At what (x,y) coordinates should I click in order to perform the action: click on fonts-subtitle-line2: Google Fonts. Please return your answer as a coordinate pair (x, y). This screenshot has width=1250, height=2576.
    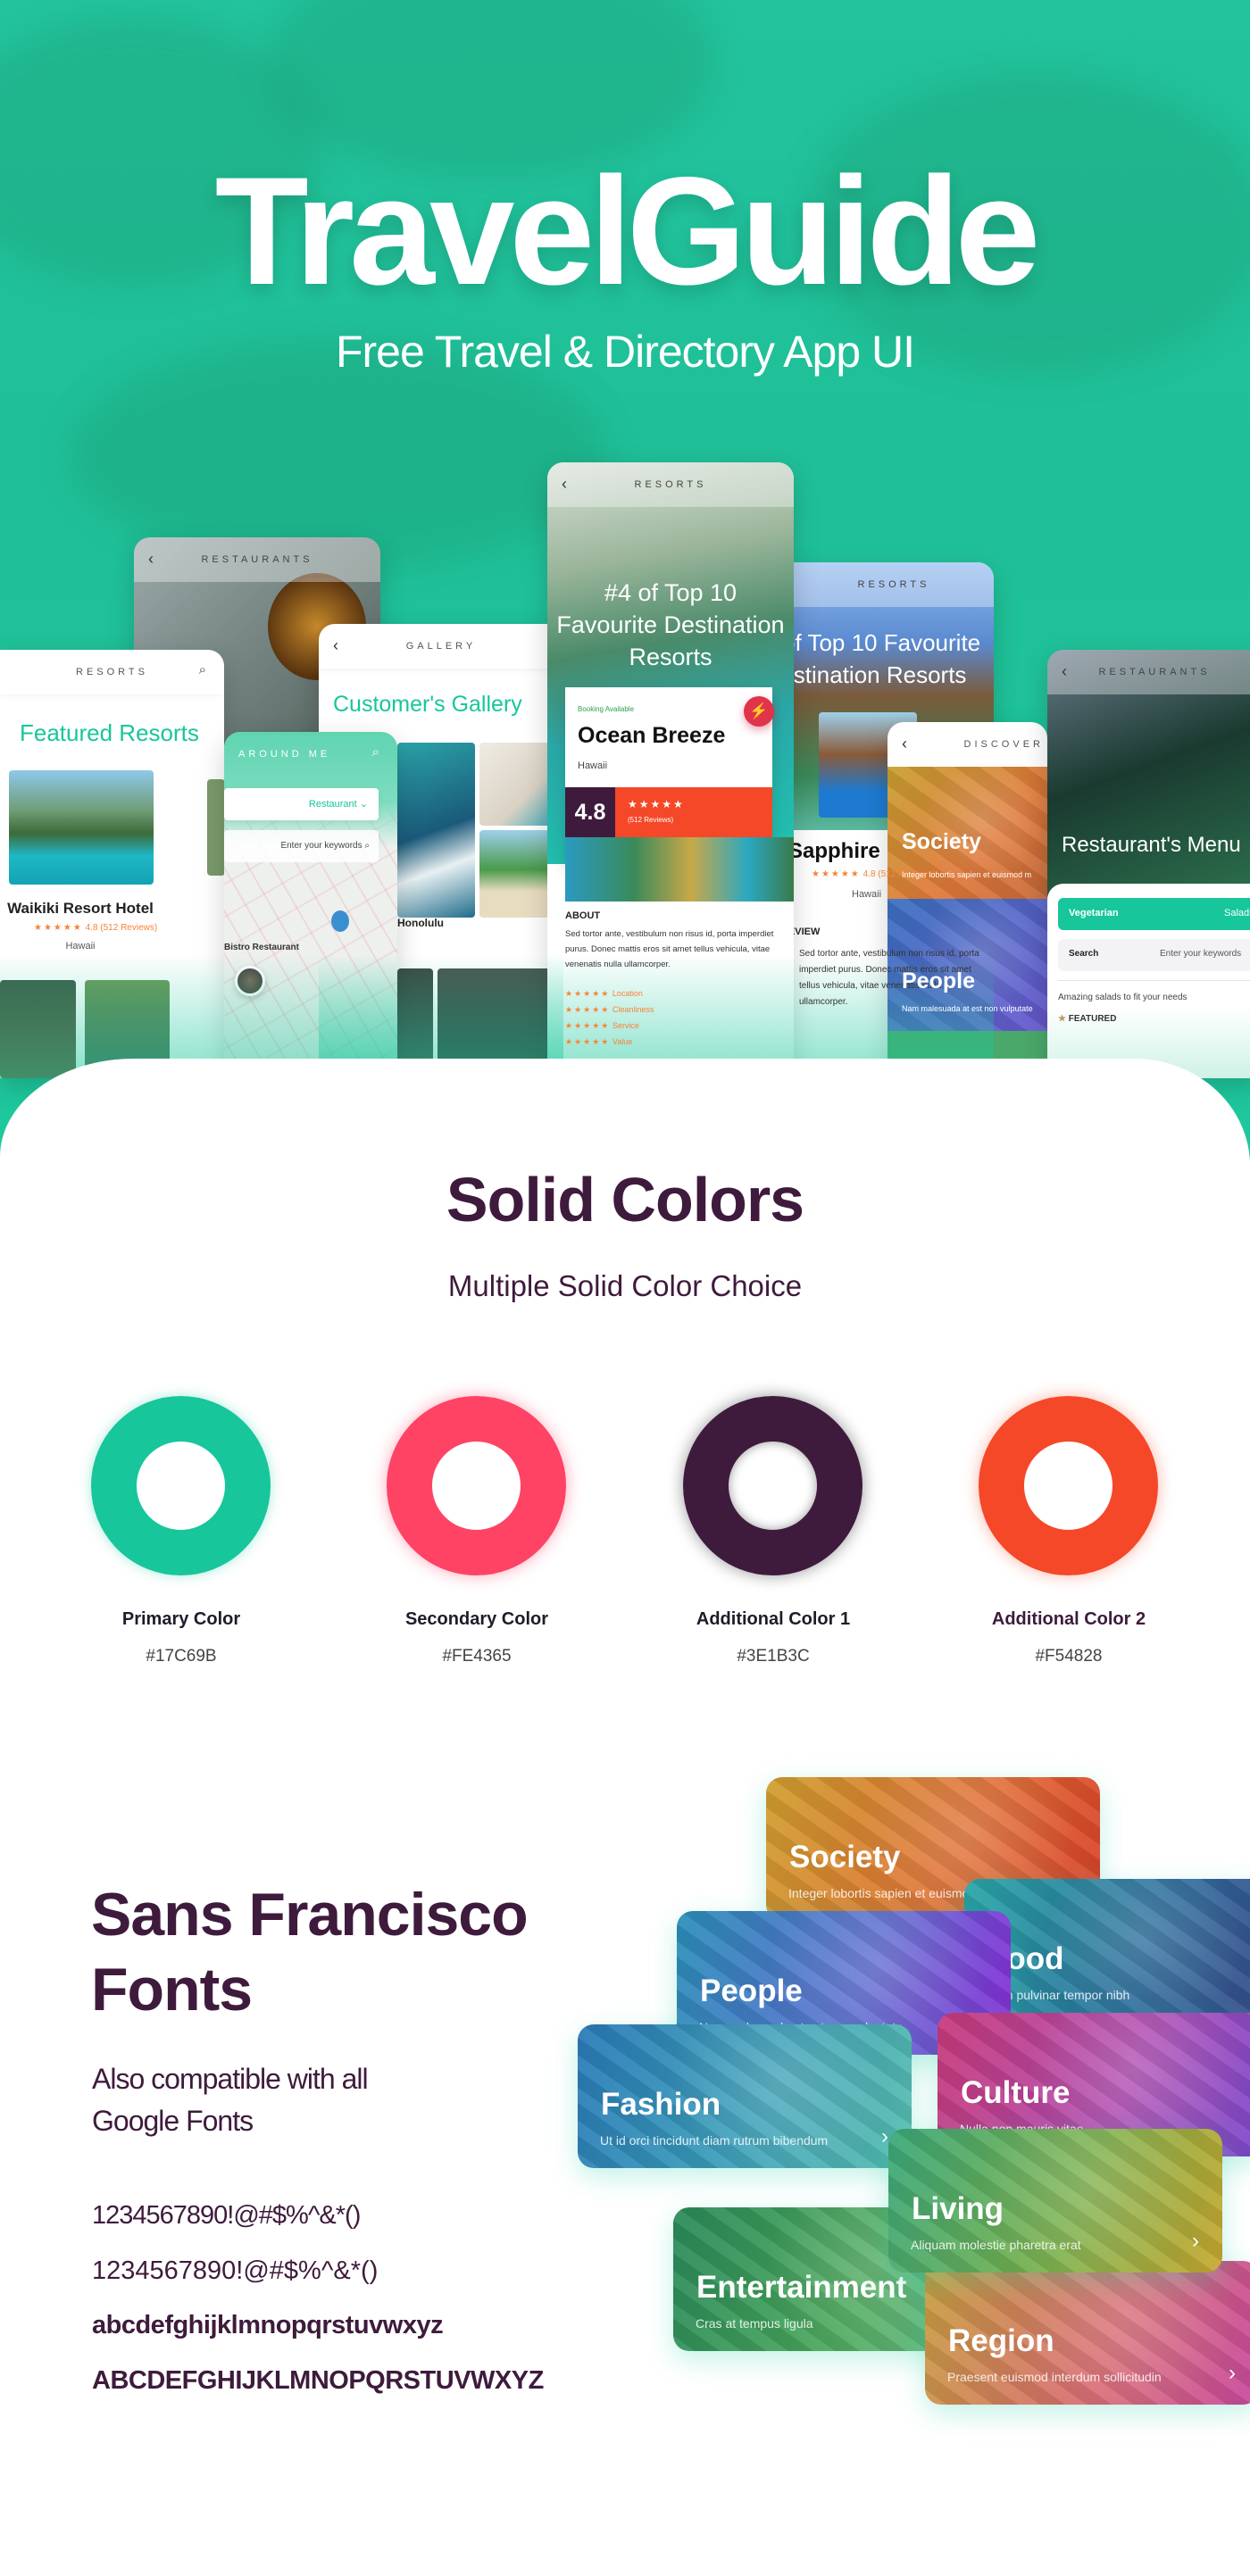
    Looking at the image, I should click on (173, 2121).